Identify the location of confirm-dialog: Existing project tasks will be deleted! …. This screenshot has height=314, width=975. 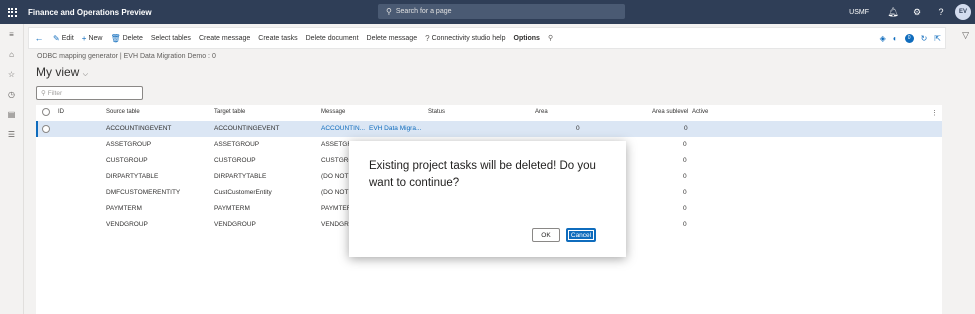
(487, 199).